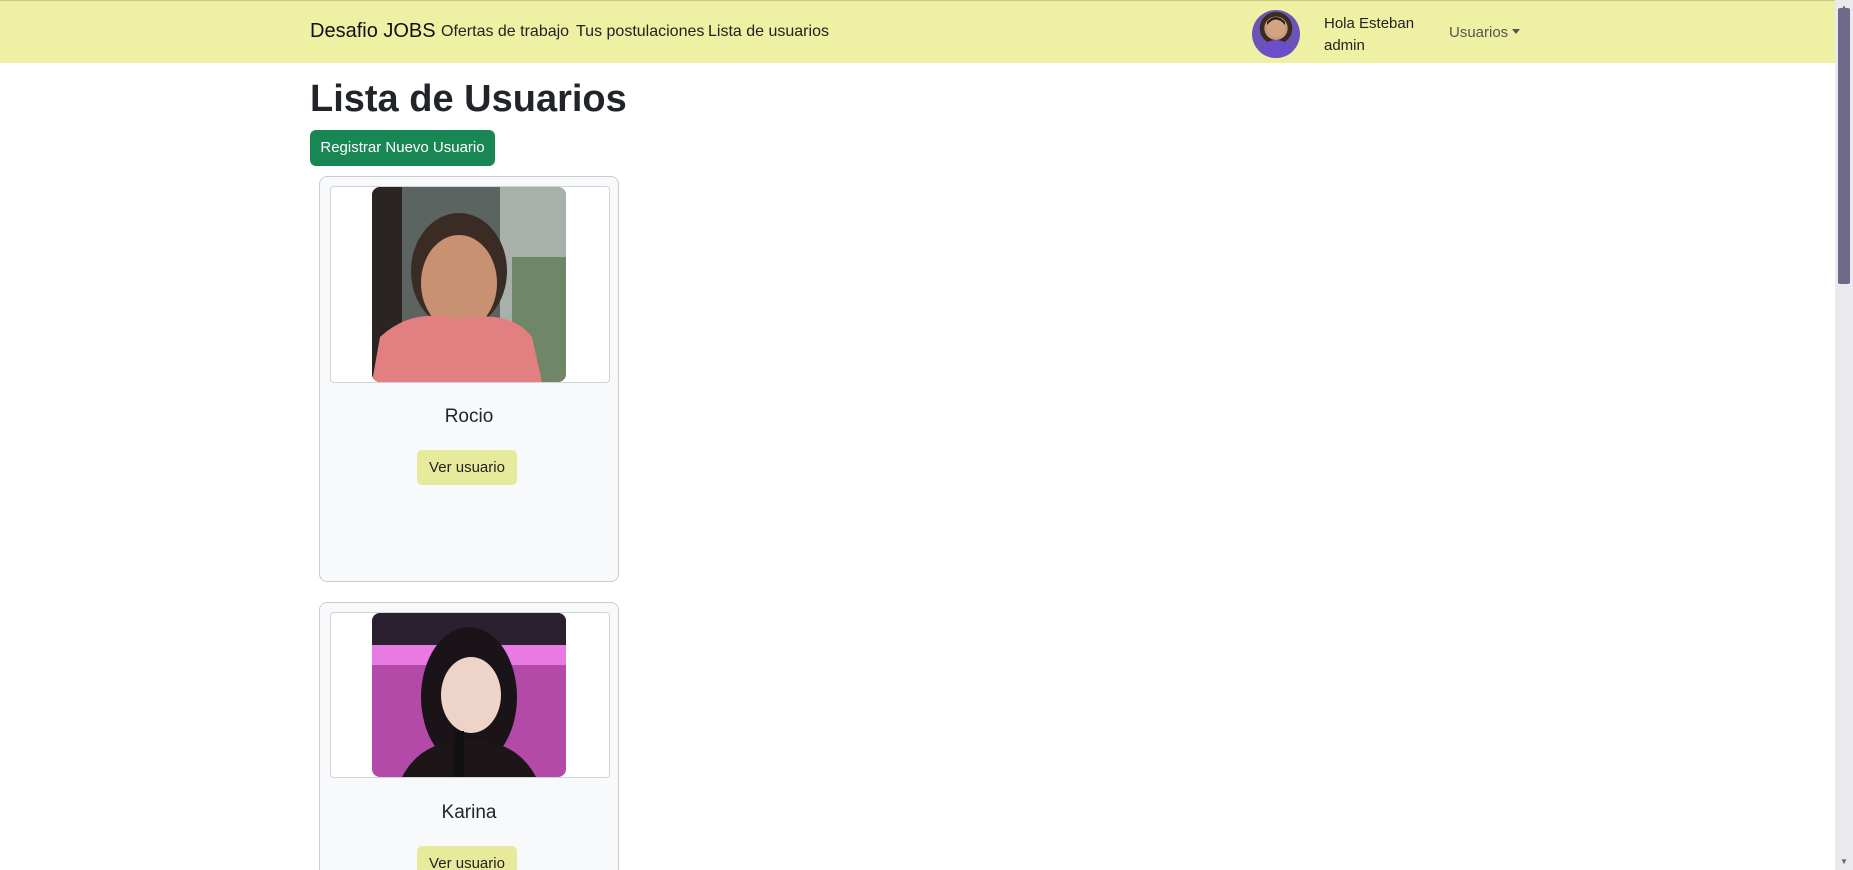 The width and height of the screenshot is (1853, 870). Describe the element at coordinates (1516, 31) in the screenshot. I see `caret-down-icon` at that location.